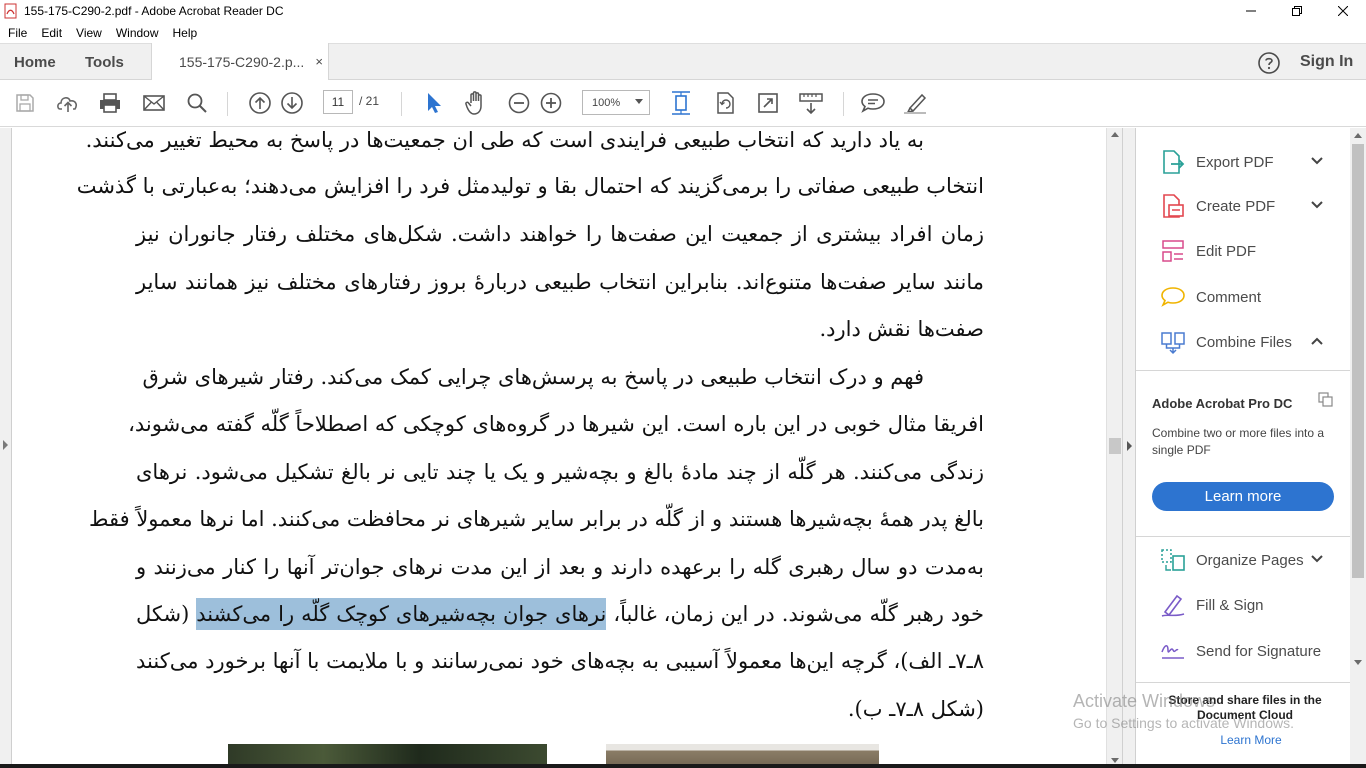 The height and width of the screenshot is (768, 1366). I want to click on menu-bar: File Edit View Window Help, so click(683, 32).